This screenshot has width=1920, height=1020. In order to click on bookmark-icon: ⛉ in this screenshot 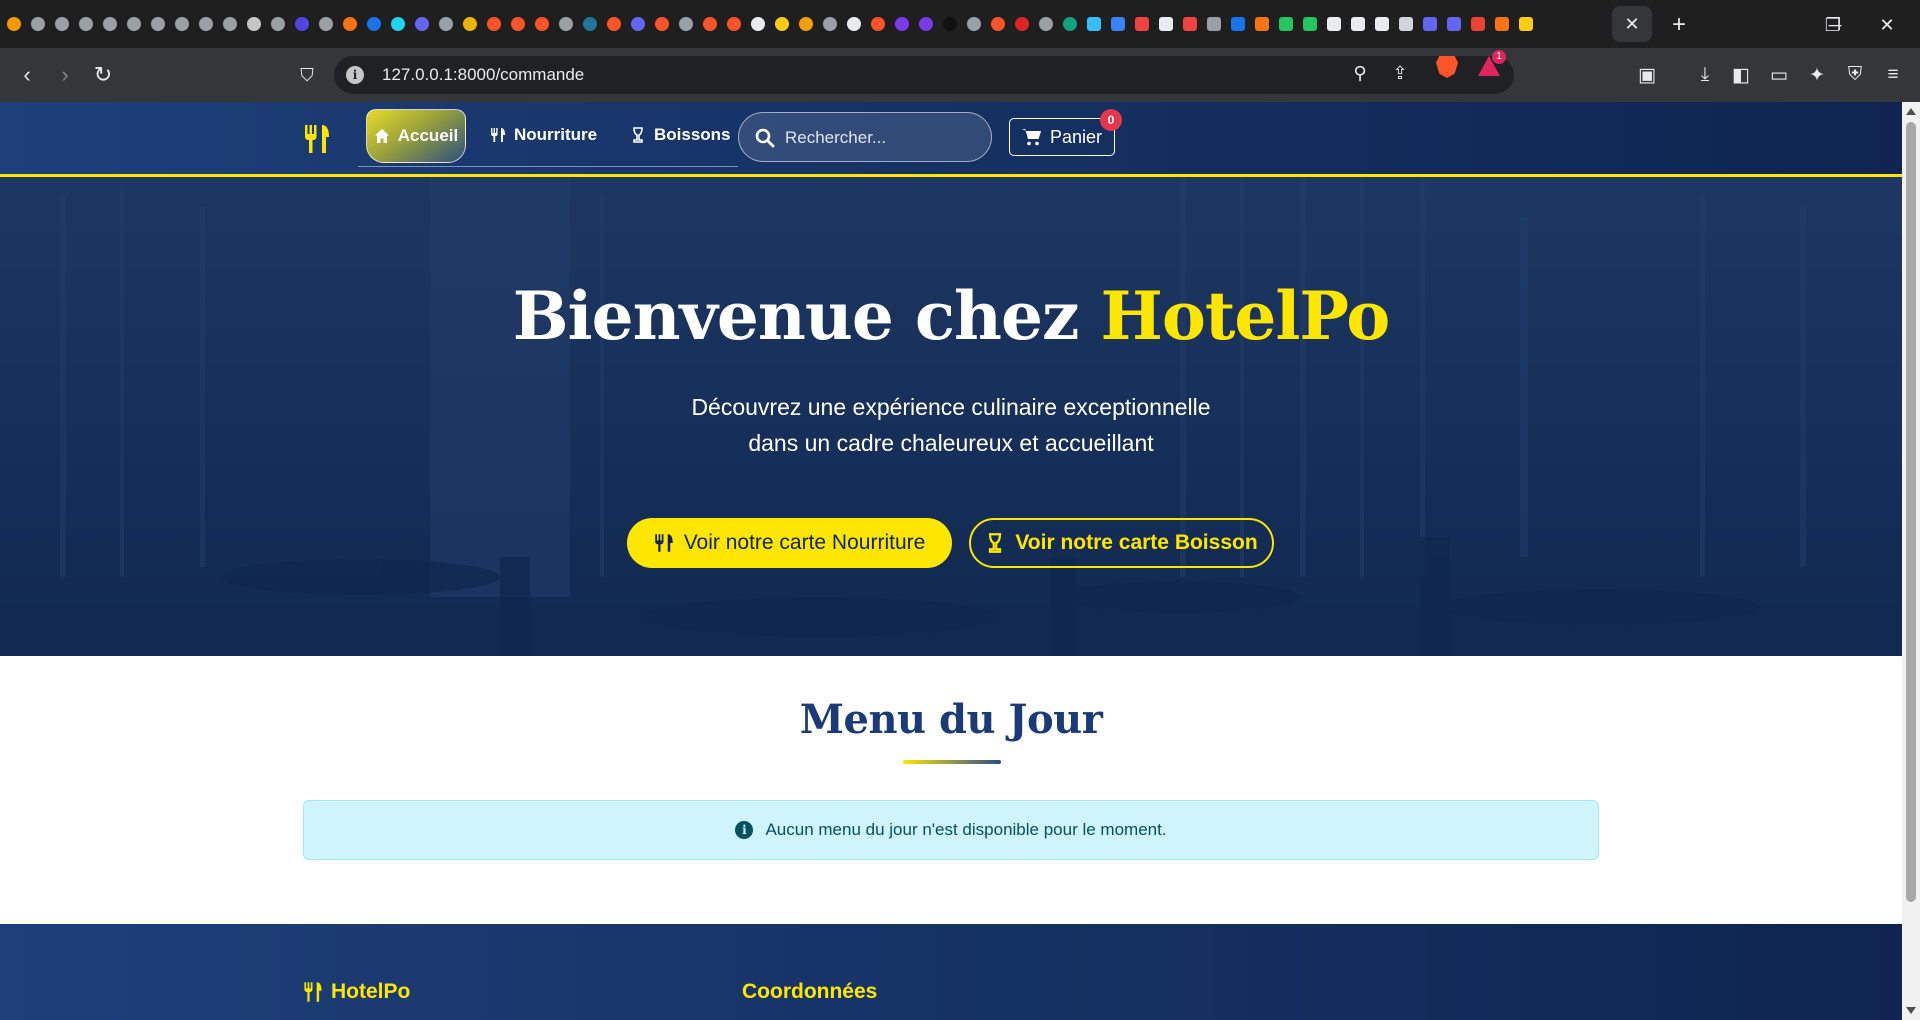, I will do `click(307, 75)`.